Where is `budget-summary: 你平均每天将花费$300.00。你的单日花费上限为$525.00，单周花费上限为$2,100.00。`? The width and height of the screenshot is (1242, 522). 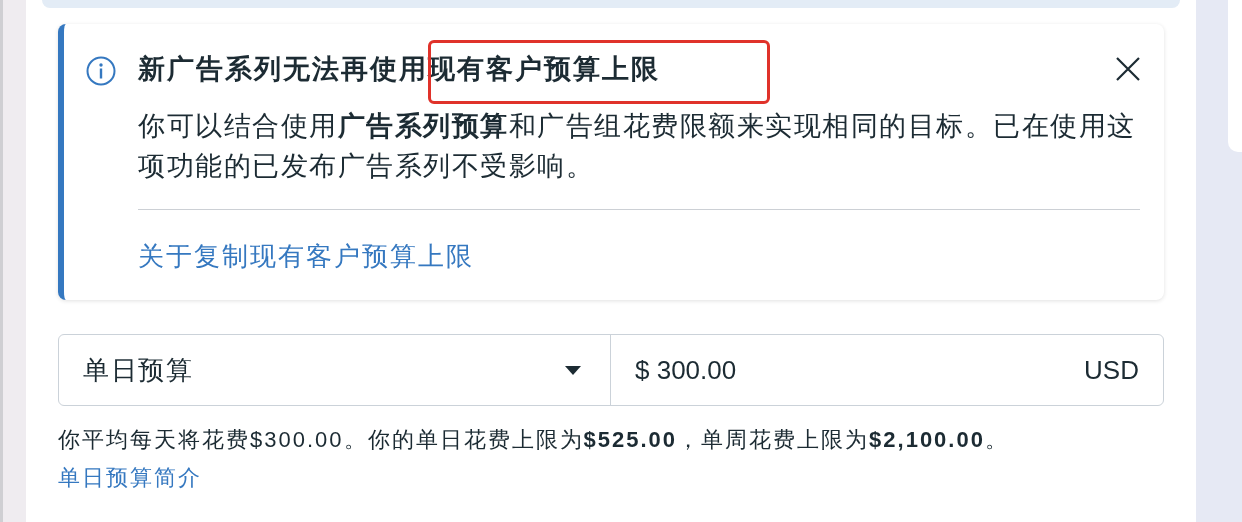 budget-summary: 你平均每天将花费$300.00。你的单日花费上限为$525.00，单周花费上限为$2,100.00。 is located at coordinates (534, 440).